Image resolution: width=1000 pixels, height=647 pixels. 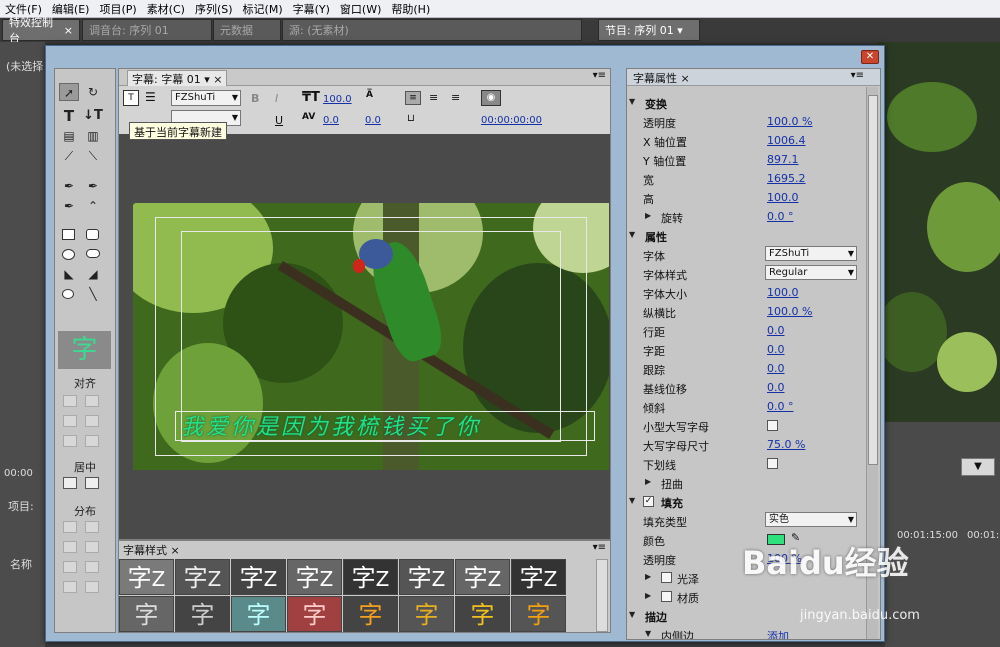 I want to click on title-text: 我爱你是因为我梳钱买了你, so click(x=331, y=425).